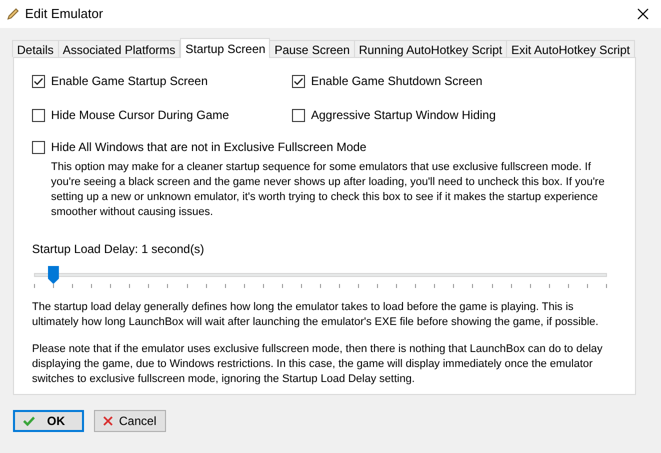  What do you see at coordinates (29, 421) in the screenshot?
I see `check-icon` at bounding box center [29, 421].